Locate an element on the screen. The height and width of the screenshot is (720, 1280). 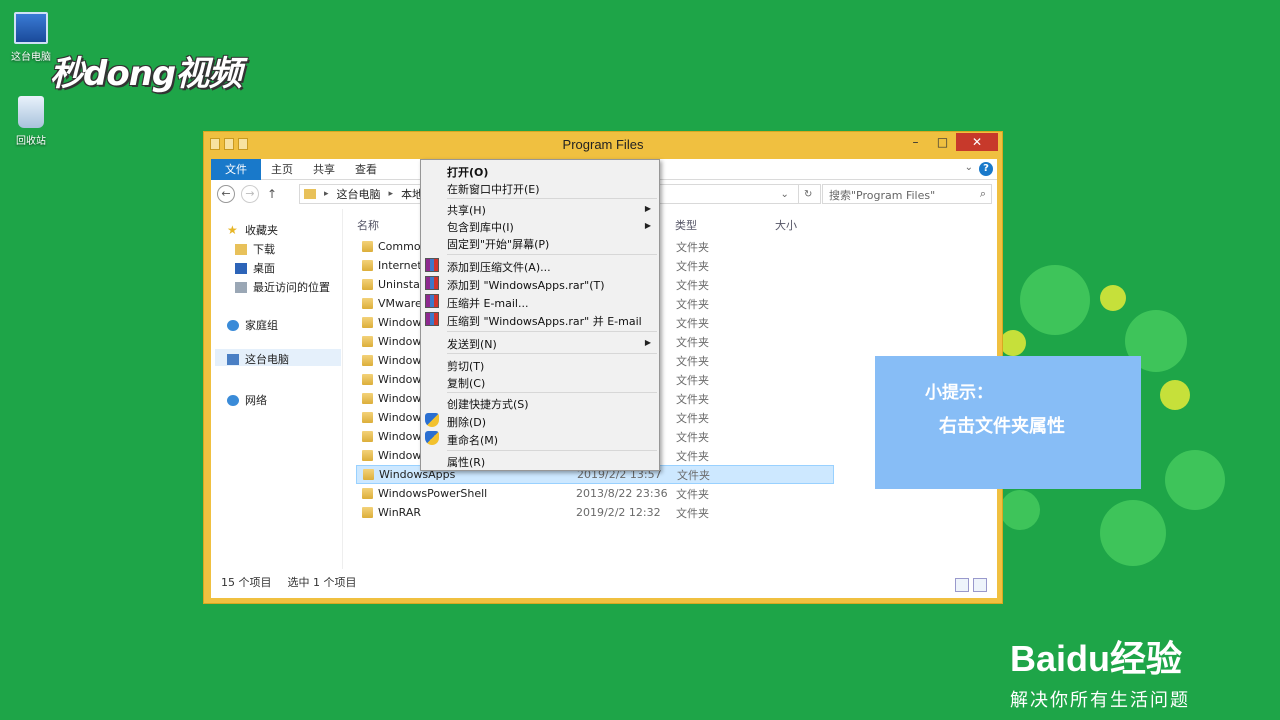
nav-item-network: 网络 is located at coordinates (247, 400).